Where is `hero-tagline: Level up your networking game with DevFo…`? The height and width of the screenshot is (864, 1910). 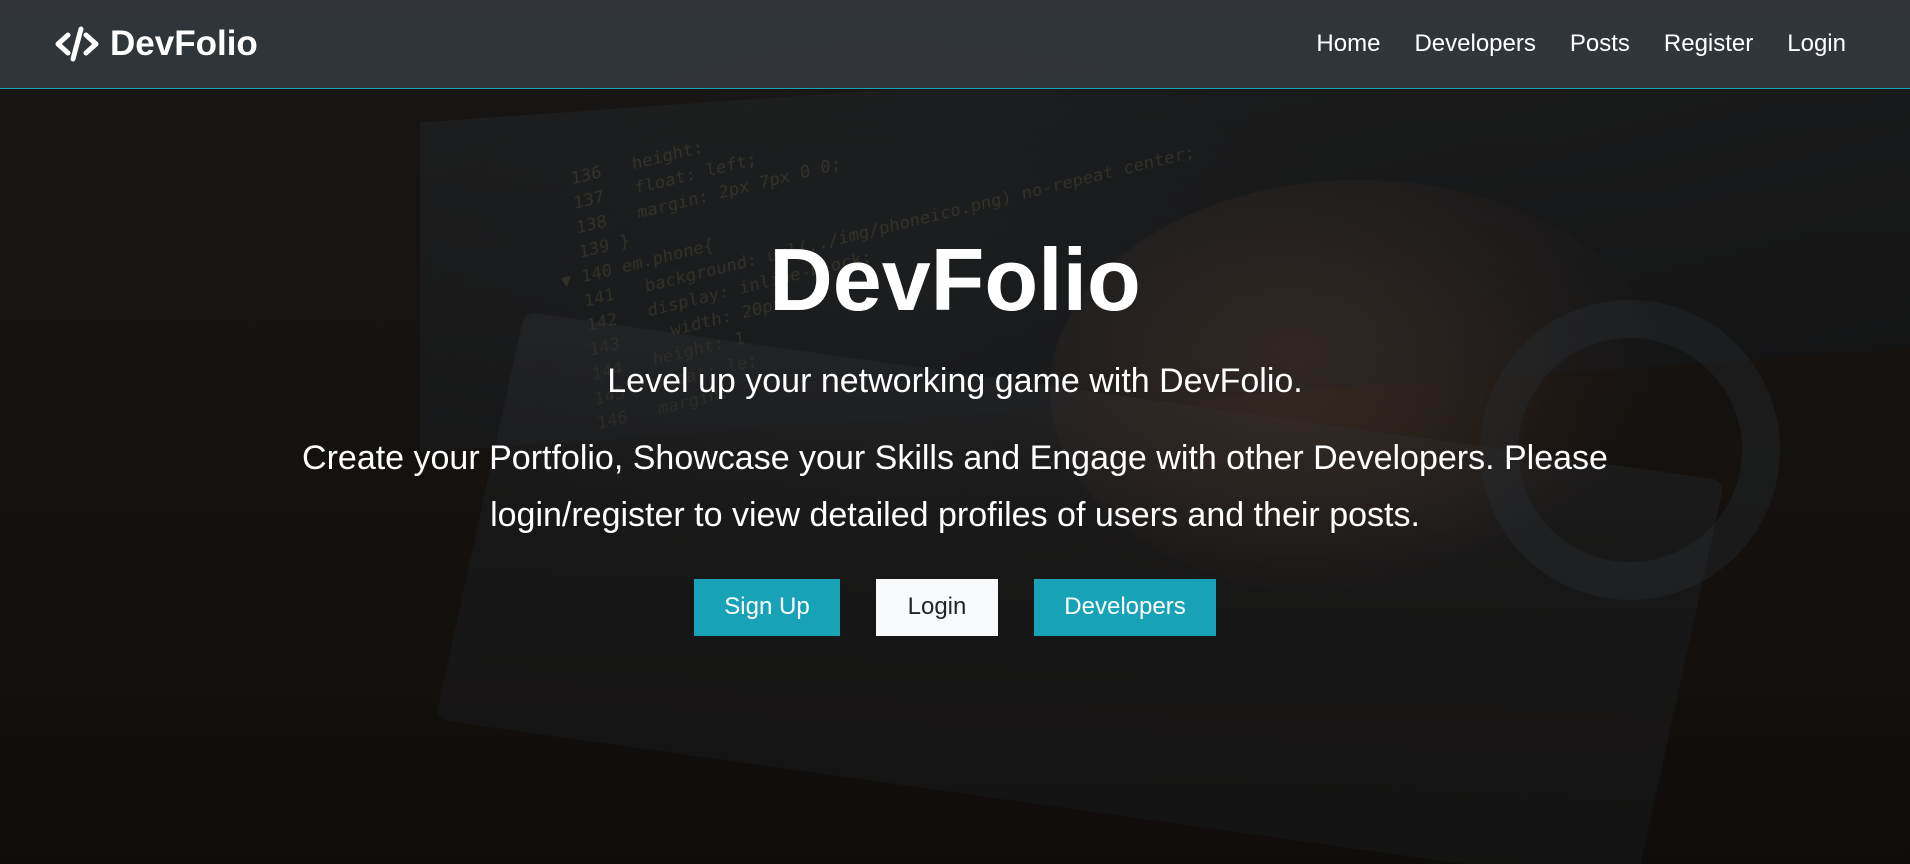 hero-tagline: Level up your networking game with DevFo… is located at coordinates (955, 380).